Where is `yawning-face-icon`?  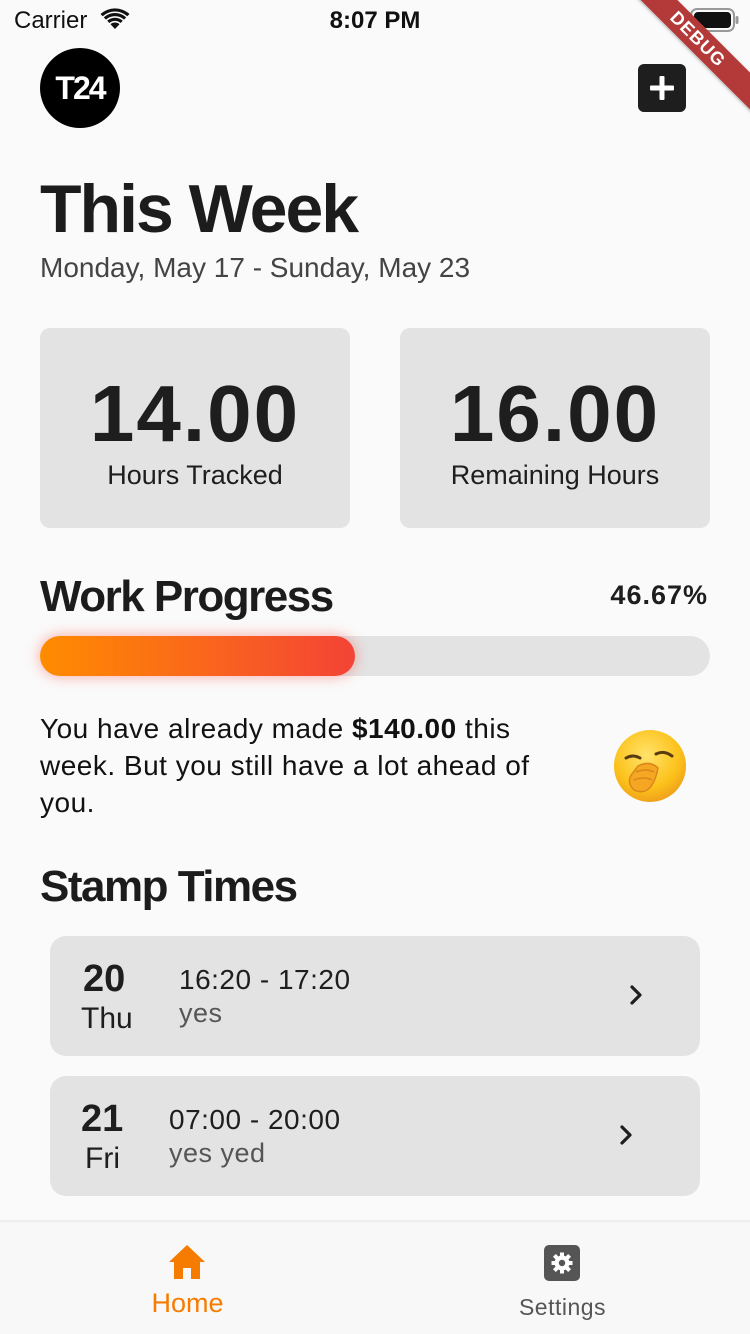 yawning-face-icon is located at coordinates (650, 766).